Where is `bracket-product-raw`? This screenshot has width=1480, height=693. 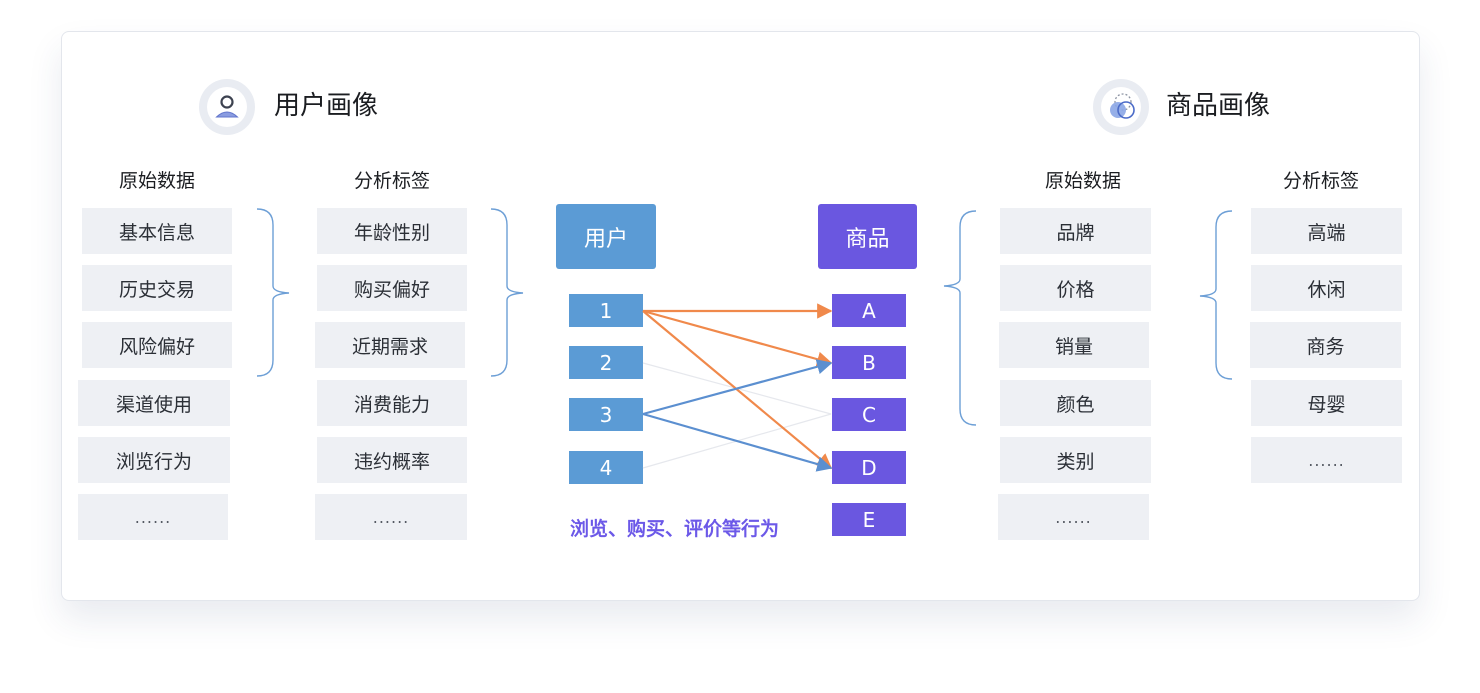 bracket-product-raw is located at coordinates (960, 318).